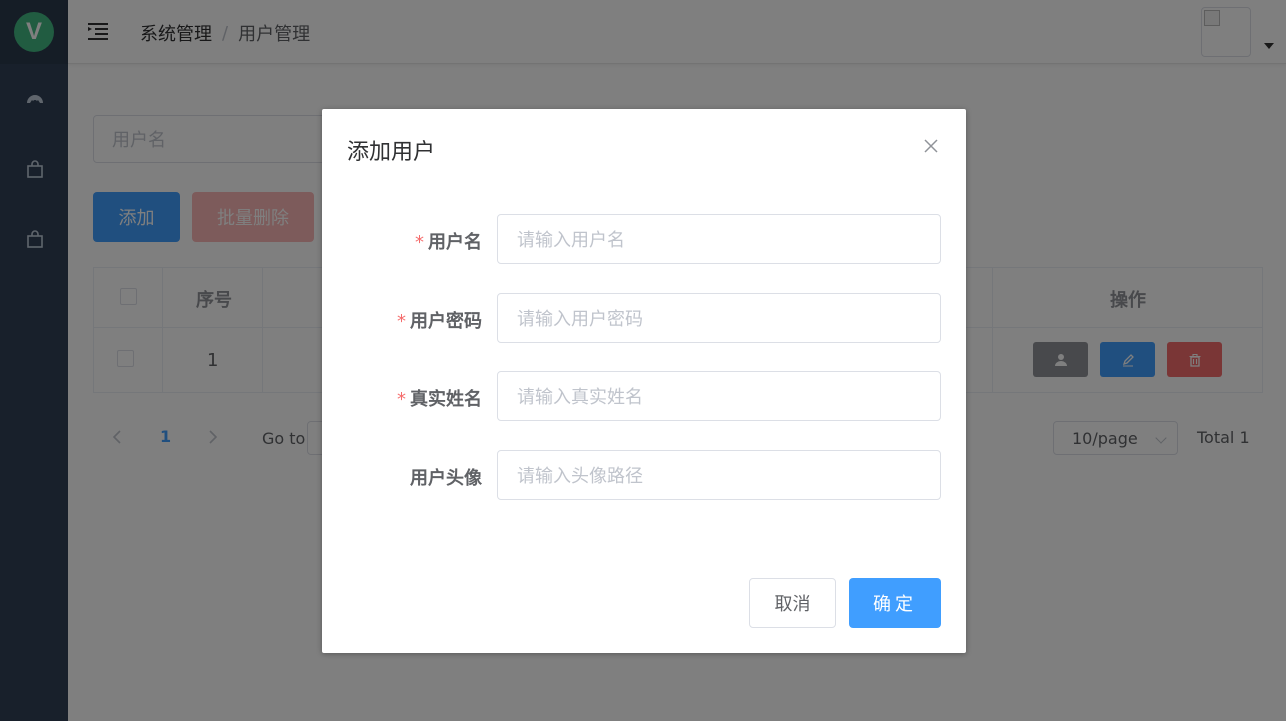 Image resolution: width=1286 pixels, height=721 pixels. Describe the element at coordinates (895, 603) in the screenshot. I see `confirm-button: 确定` at that location.